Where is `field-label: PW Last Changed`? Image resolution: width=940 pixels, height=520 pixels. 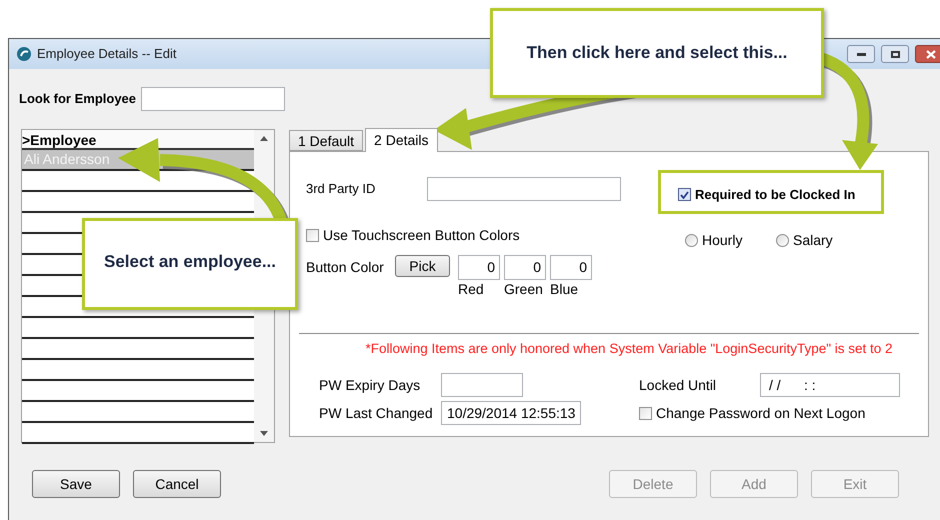
field-label: PW Last Changed is located at coordinates (376, 413).